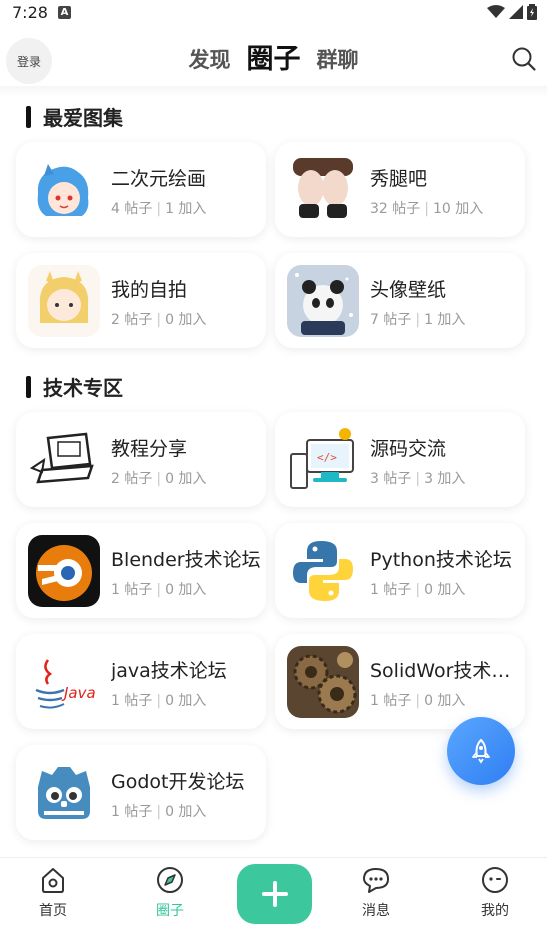  What do you see at coordinates (186, 560) in the screenshot?
I see `circle-name: Blender技术论坛` at bounding box center [186, 560].